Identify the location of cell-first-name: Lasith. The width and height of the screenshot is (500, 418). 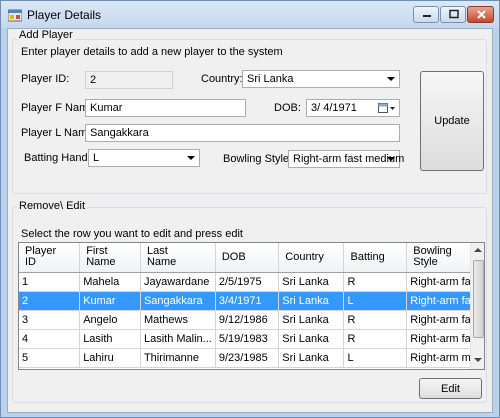
(110, 339).